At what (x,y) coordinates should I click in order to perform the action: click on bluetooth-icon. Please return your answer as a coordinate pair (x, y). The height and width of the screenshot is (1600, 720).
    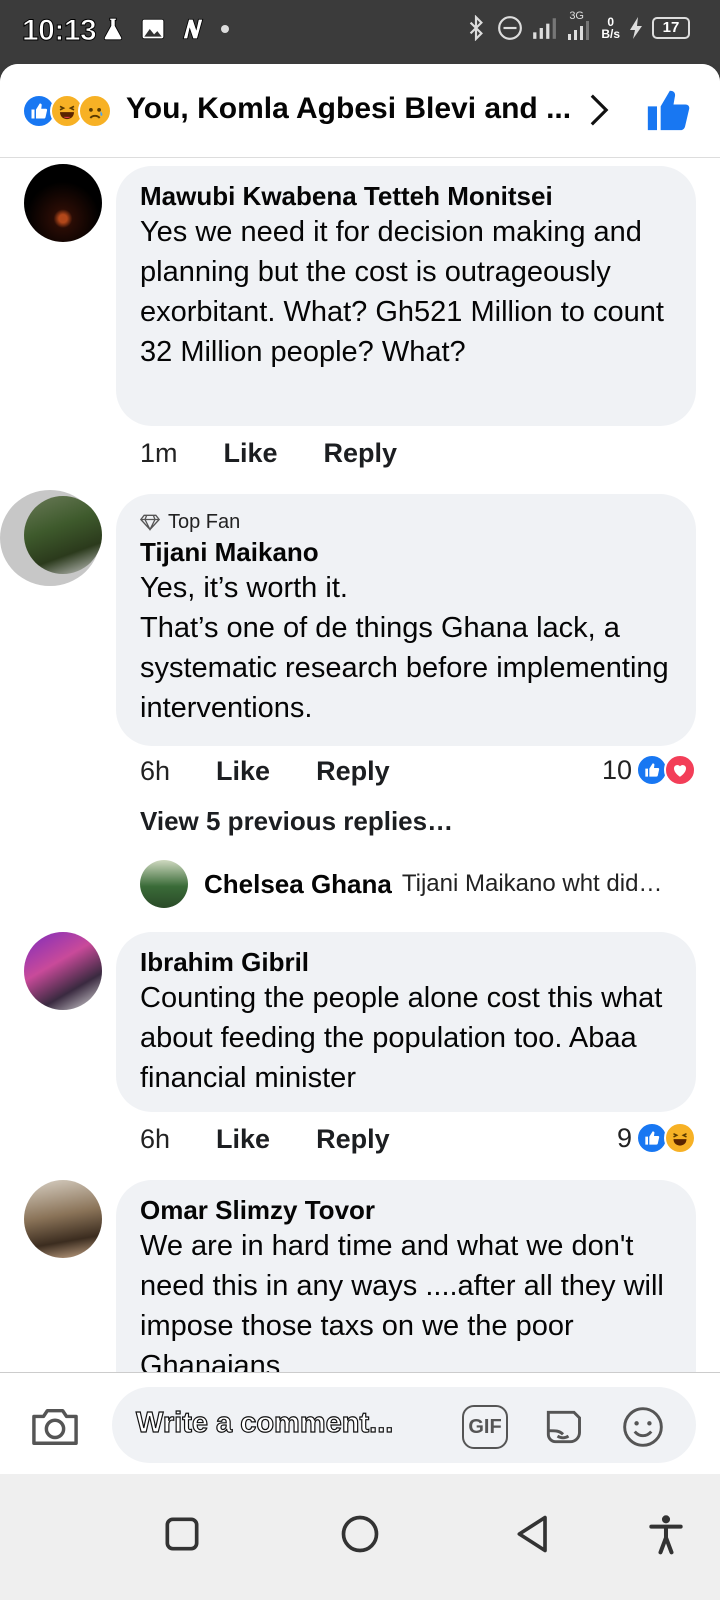
    Looking at the image, I should click on (477, 28).